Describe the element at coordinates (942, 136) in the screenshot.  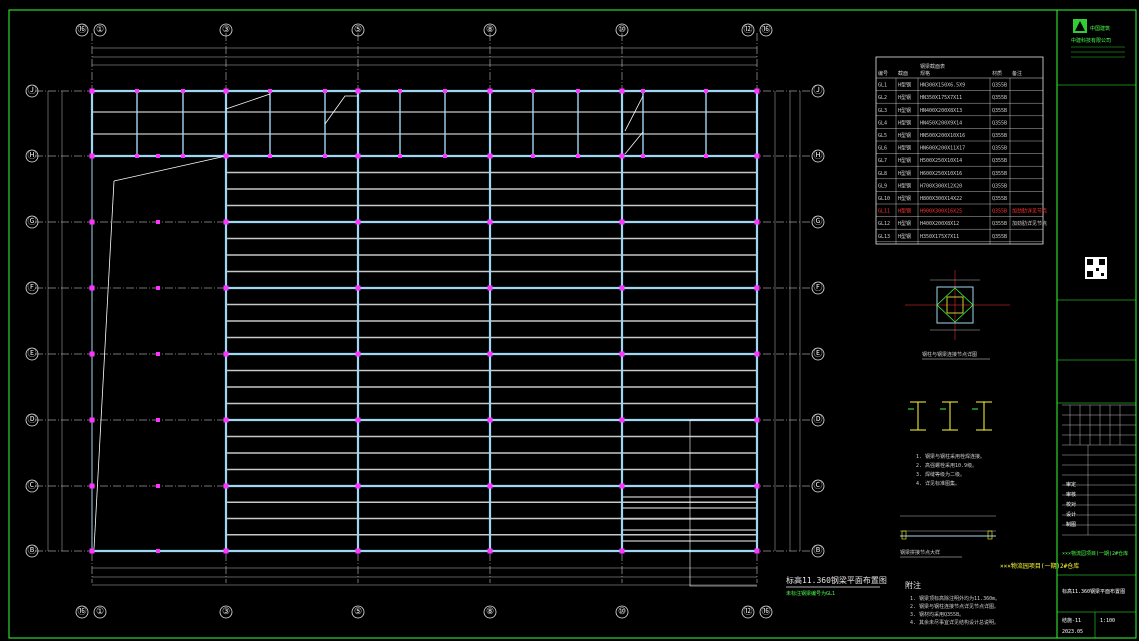
I see `section-table-cell: HN500X200X10X16` at that location.